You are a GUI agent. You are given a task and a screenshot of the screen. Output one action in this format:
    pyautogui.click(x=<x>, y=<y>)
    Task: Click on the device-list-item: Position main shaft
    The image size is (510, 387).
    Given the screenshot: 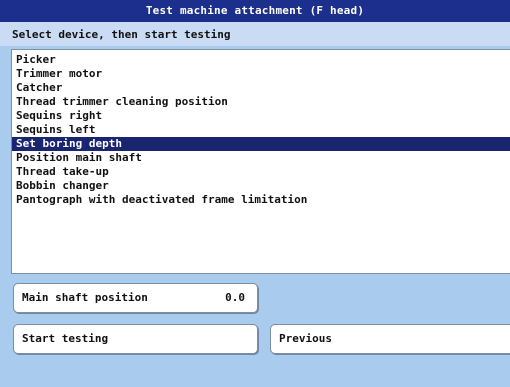 What is the action you would take?
    pyautogui.click(x=261, y=158)
    